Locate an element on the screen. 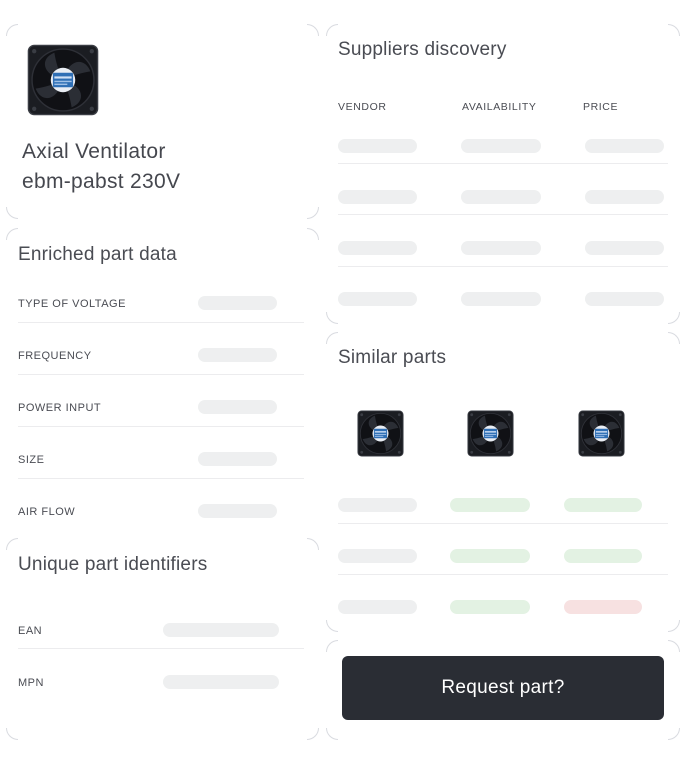  field-label: FREQUENCY is located at coordinates (55, 356).